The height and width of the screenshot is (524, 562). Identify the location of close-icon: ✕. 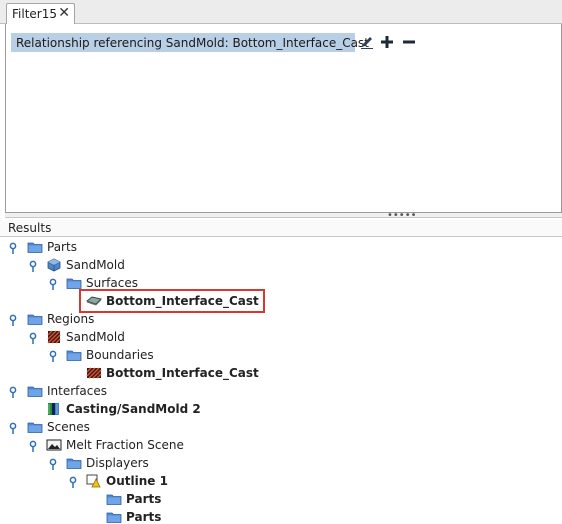
(64, 13).